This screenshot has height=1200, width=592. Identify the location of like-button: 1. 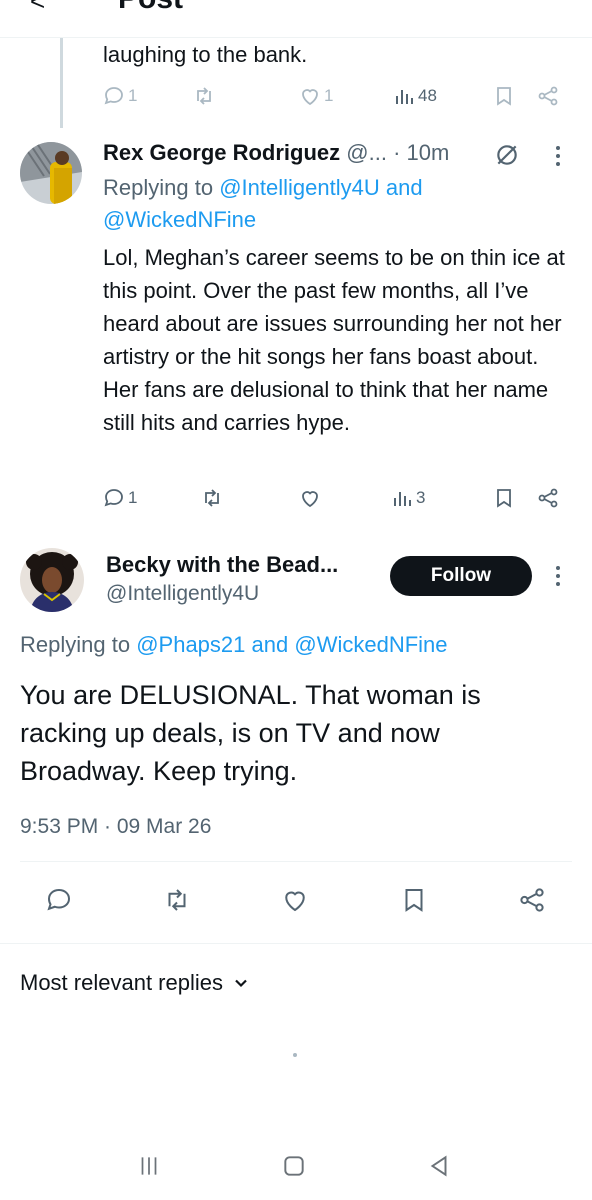
(315, 96).